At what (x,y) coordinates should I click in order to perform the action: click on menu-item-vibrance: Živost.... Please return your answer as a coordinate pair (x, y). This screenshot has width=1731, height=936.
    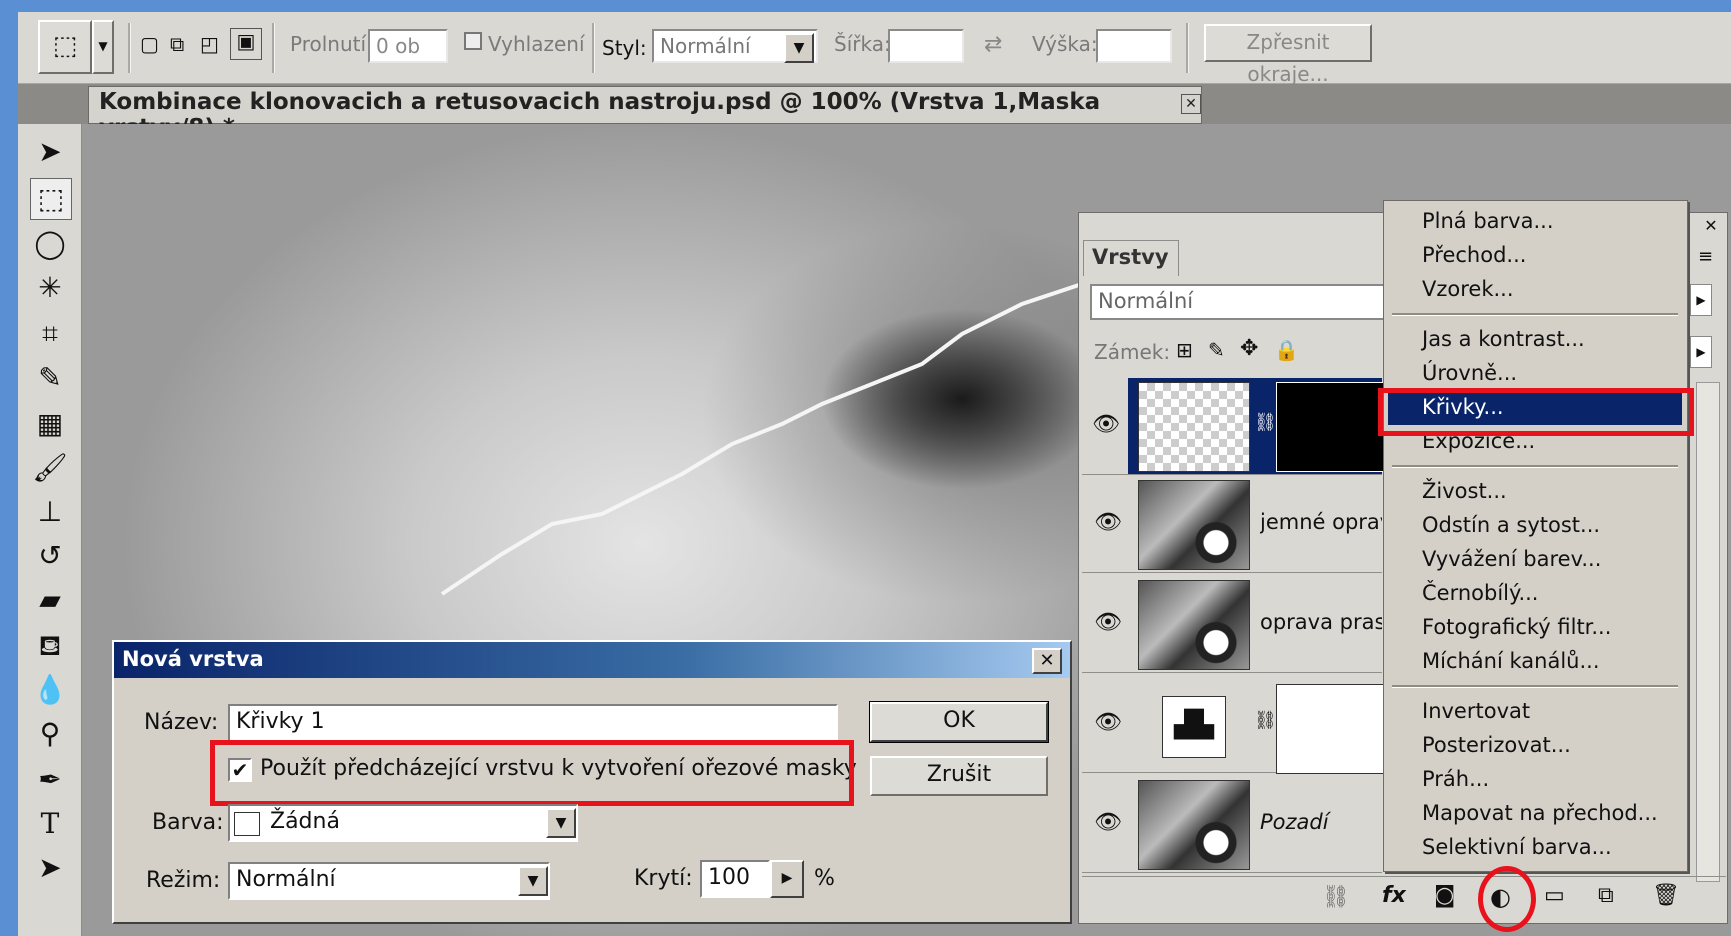
    Looking at the image, I should click on (1535, 493).